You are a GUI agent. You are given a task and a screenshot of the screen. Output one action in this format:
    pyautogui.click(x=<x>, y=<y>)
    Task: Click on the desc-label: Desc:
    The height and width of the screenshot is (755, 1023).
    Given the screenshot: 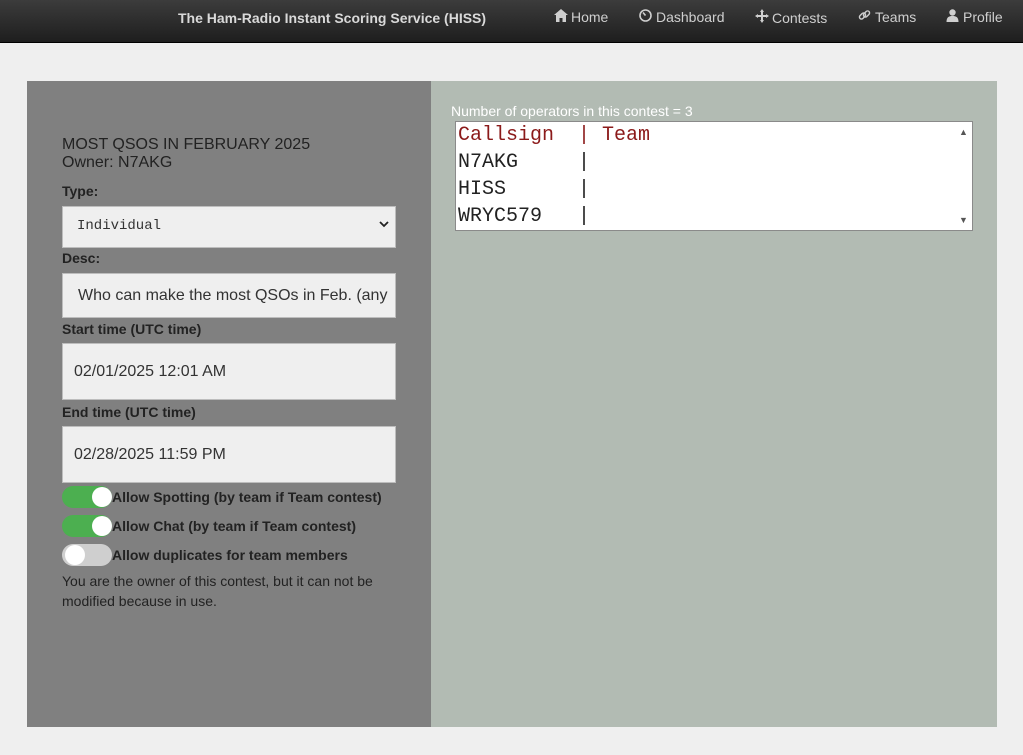 What is the action you would take?
    pyautogui.click(x=81, y=258)
    